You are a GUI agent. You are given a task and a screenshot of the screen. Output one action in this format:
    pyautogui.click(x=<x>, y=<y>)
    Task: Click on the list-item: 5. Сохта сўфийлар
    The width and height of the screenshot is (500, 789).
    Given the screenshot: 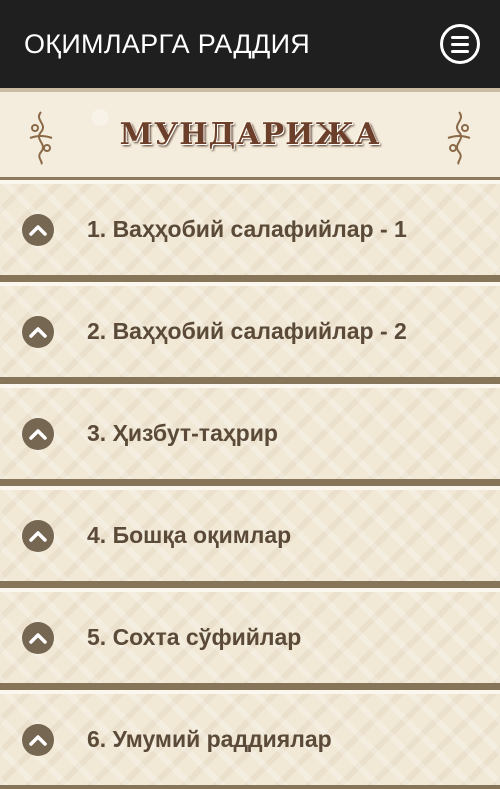 What is the action you would take?
    pyautogui.click(x=250, y=639)
    